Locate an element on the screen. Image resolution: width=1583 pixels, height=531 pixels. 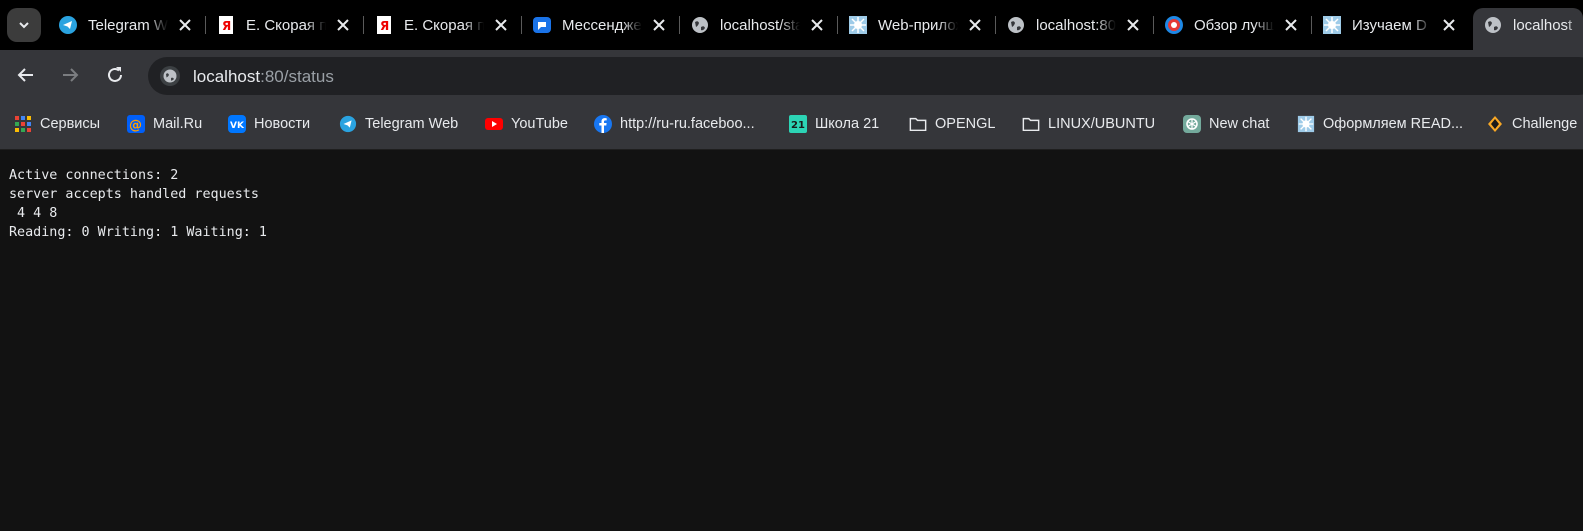
tab-localhost-active: localhost is located at coordinates (1528, 29).